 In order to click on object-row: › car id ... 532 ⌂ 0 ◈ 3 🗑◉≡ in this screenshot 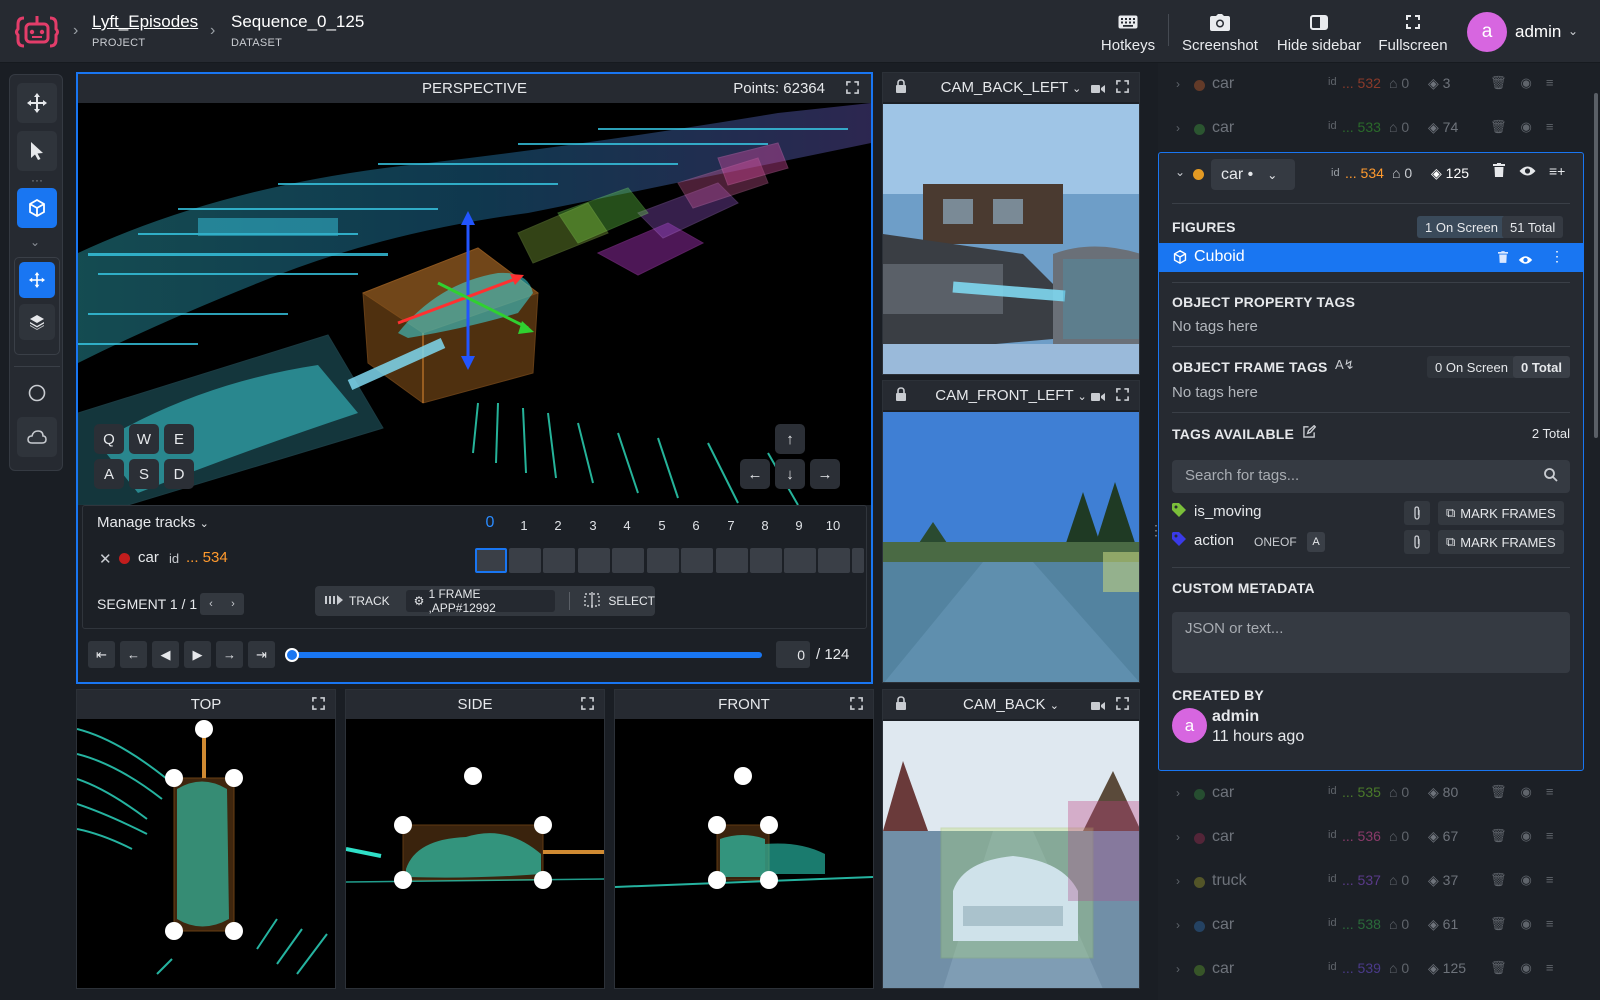, I will do `click(1370, 85)`.